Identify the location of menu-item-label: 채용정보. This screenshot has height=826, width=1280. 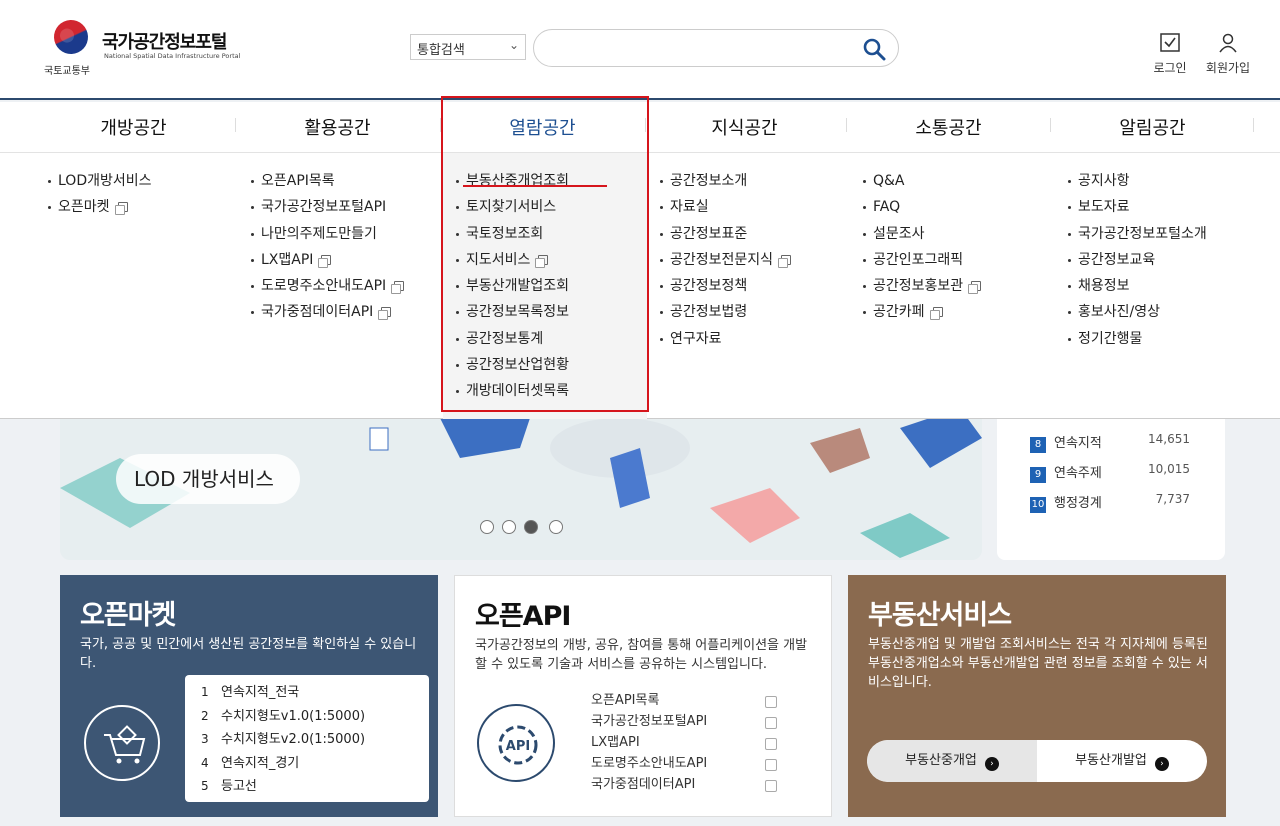
(1104, 286).